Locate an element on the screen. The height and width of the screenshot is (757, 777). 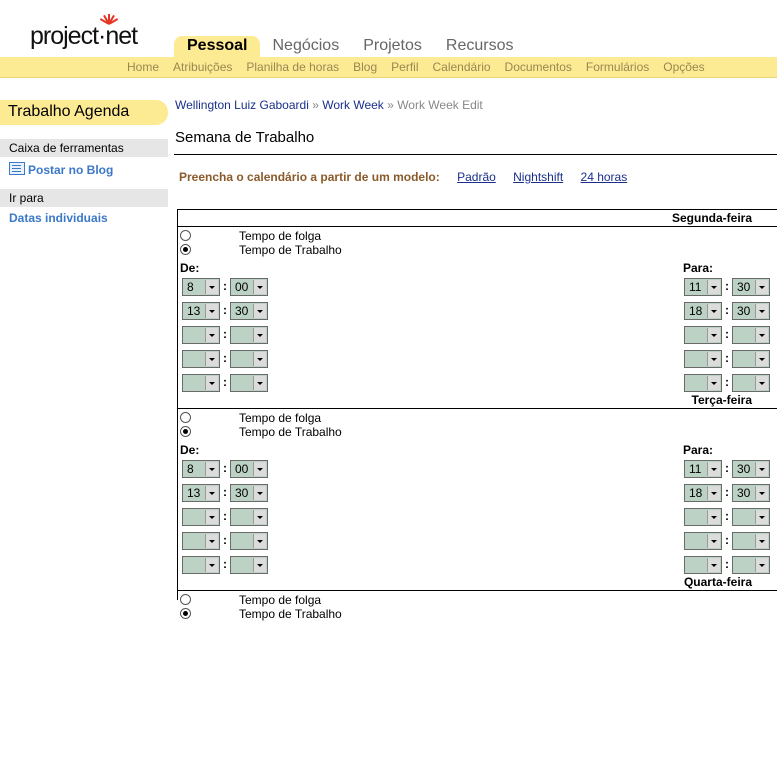
subnav-planilha: Planilha de horas is located at coordinates (292, 67).